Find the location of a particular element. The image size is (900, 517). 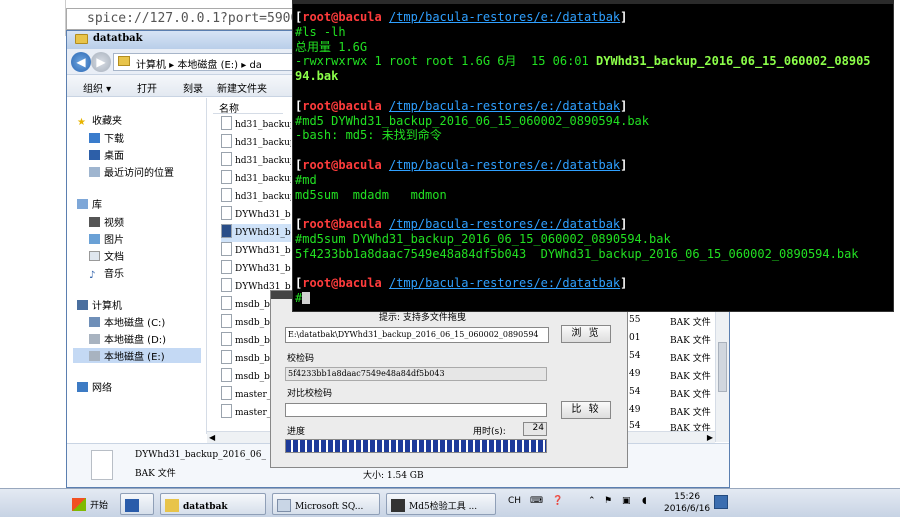

system-clock: 15:26 2016/6/16 is located at coordinates (687, 503).